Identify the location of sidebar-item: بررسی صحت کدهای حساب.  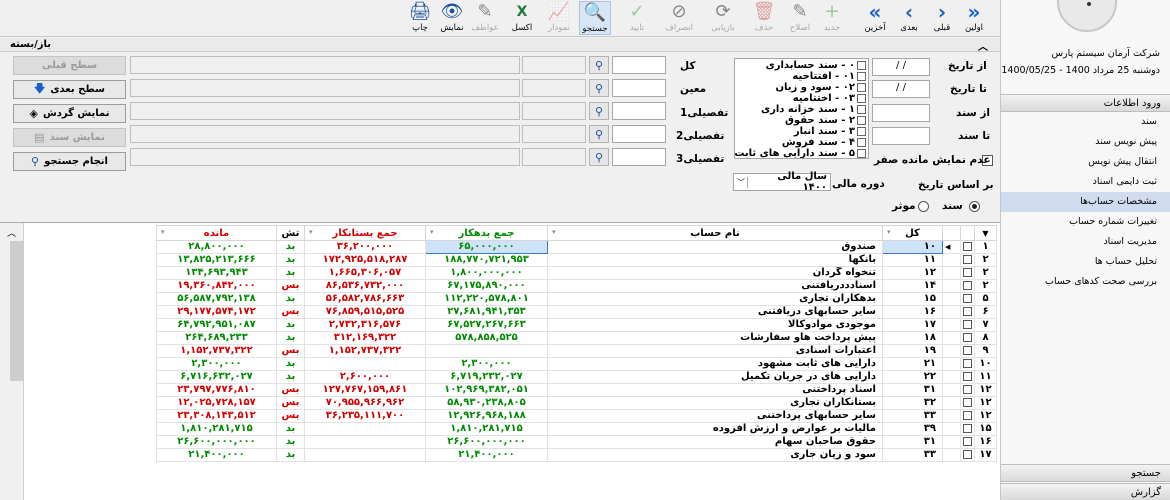
(1085, 282).